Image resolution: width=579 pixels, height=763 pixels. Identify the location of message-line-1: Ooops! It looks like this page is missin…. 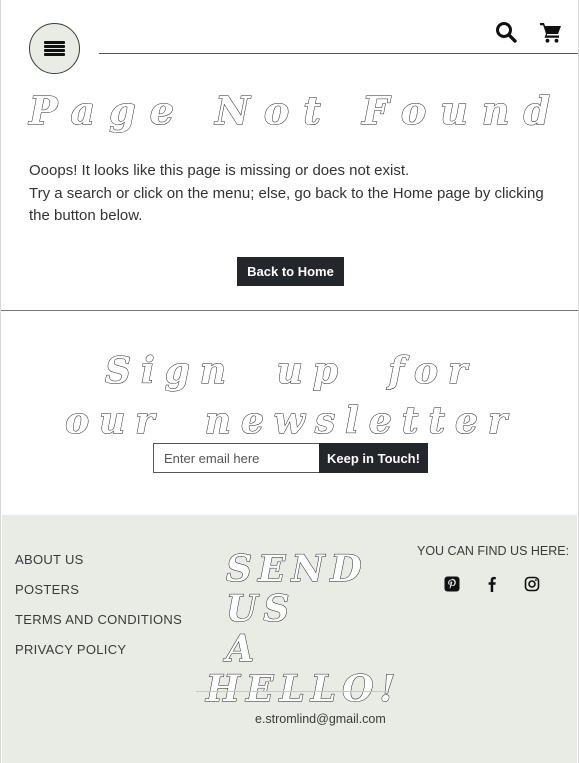
(219, 170).